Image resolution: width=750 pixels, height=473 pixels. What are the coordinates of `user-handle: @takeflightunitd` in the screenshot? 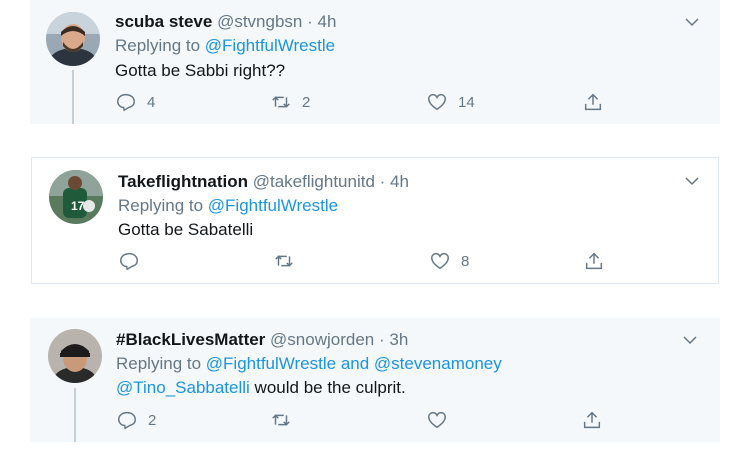 It's located at (314, 181).